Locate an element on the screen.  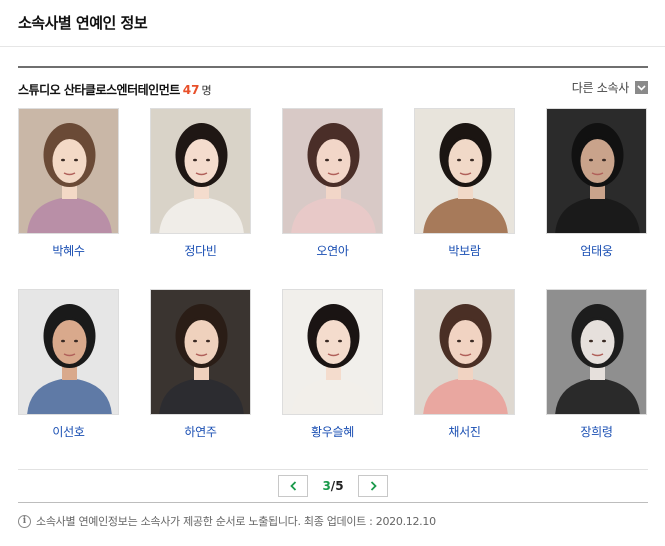
celebrity-card: 하연주 is located at coordinates (200, 364).